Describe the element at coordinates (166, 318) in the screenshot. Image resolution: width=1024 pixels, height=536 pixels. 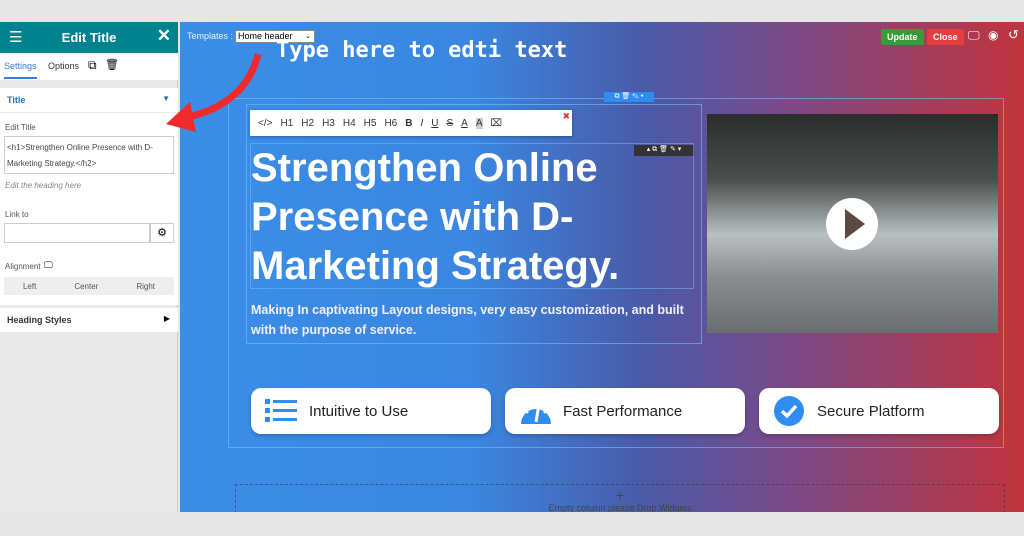
I see `caret-right-icon: ▶` at that location.